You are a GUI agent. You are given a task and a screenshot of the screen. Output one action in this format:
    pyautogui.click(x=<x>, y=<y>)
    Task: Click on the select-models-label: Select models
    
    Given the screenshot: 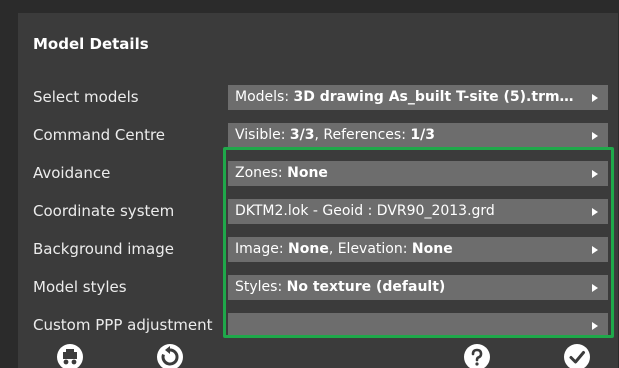 What is the action you would take?
    pyautogui.click(x=86, y=97)
    